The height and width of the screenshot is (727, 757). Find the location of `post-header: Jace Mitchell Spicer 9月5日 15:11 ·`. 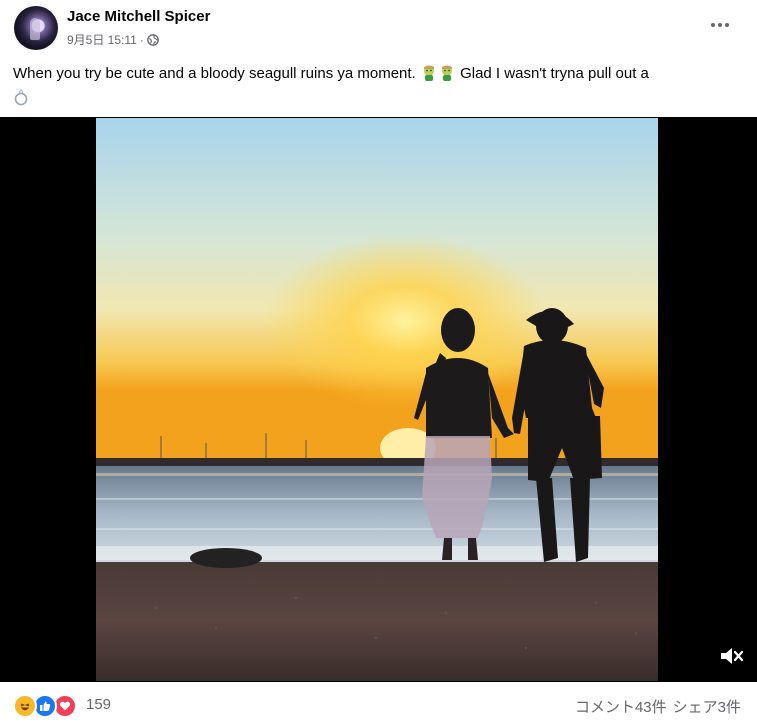

post-header: Jace Mitchell Spicer 9月5日 15:11 · is located at coordinates (378, 28).